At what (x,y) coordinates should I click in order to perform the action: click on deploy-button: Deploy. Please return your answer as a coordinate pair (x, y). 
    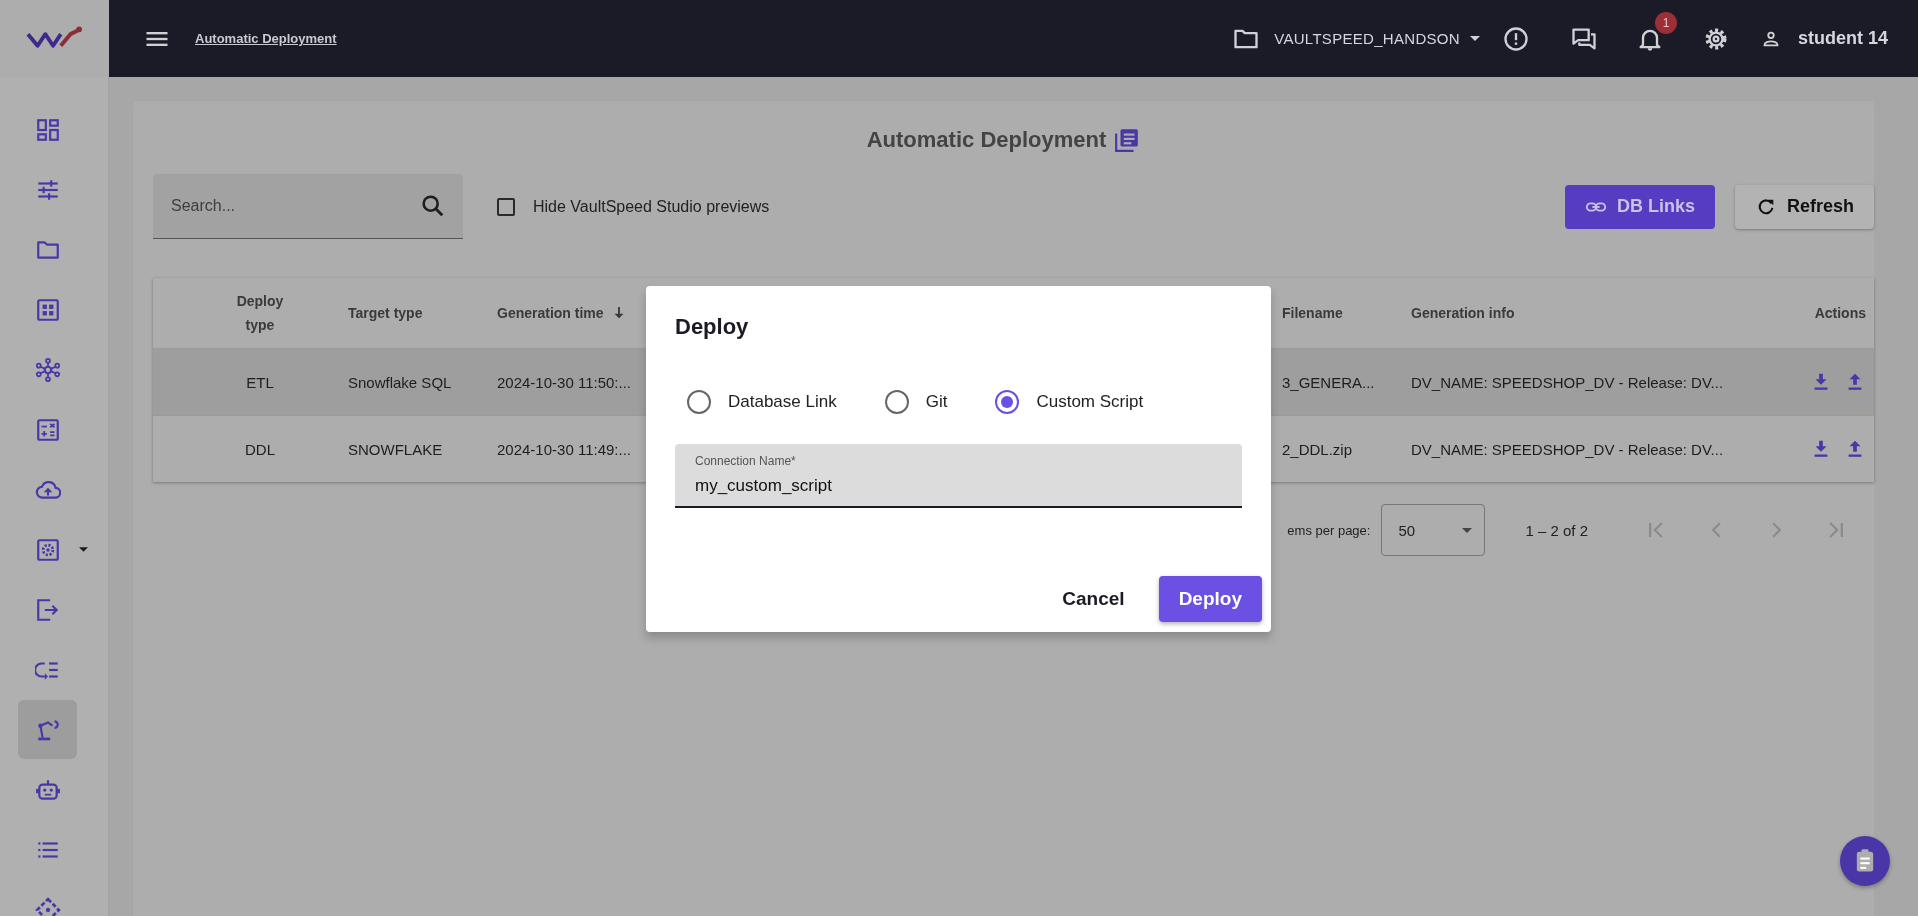
    Looking at the image, I should click on (1210, 599).